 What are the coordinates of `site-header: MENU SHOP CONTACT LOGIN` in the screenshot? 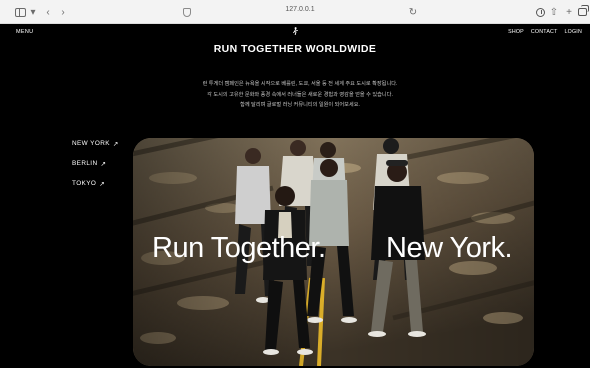 It's located at (295, 34).